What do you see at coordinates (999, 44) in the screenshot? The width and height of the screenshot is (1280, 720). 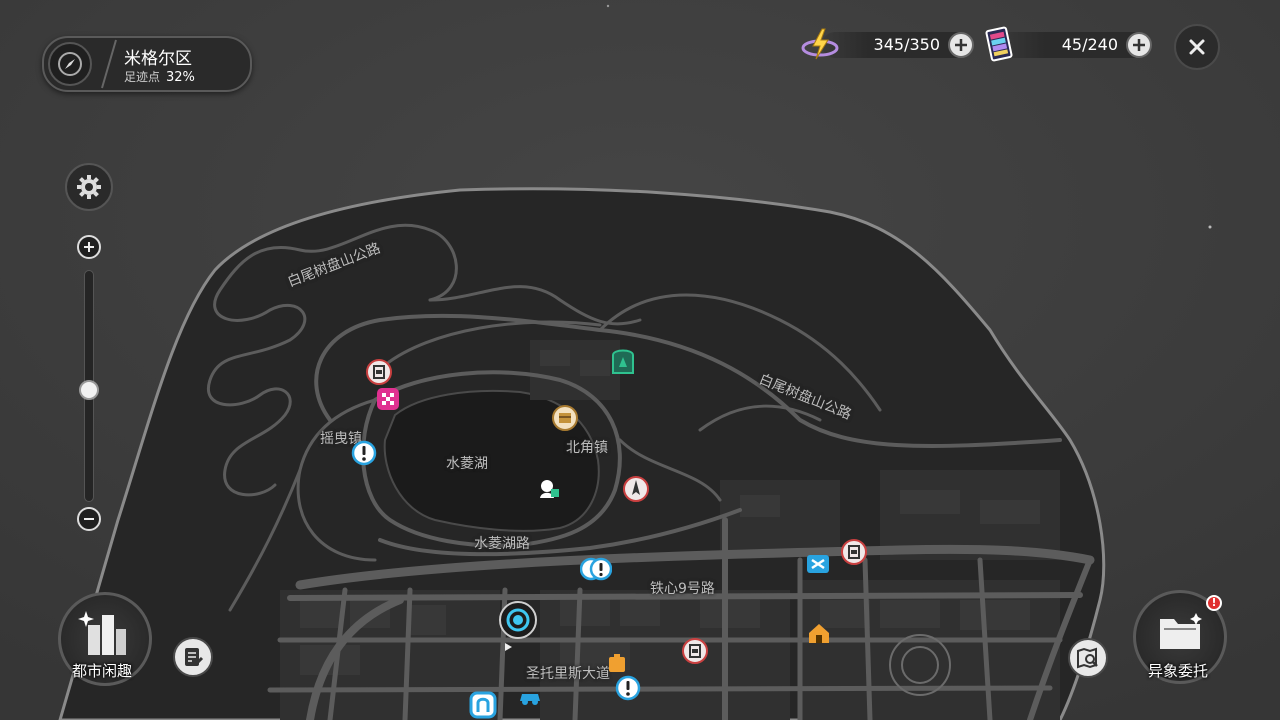 I see `rainbow-card-icon` at bounding box center [999, 44].